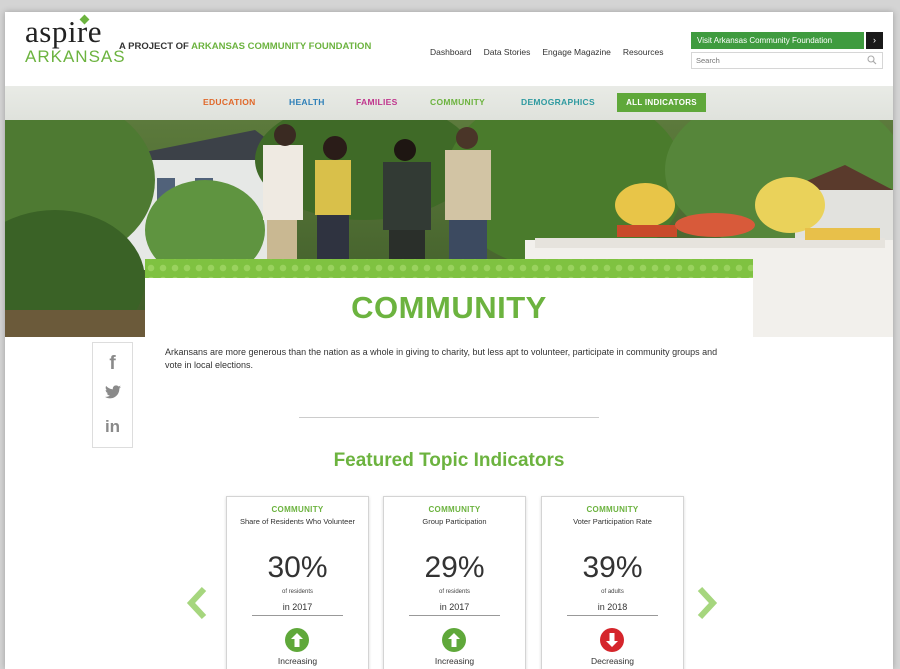  What do you see at coordinates (643, 52) in the screenshot?
I see `nav-resources: Resources` at bounding box center [643, 52].